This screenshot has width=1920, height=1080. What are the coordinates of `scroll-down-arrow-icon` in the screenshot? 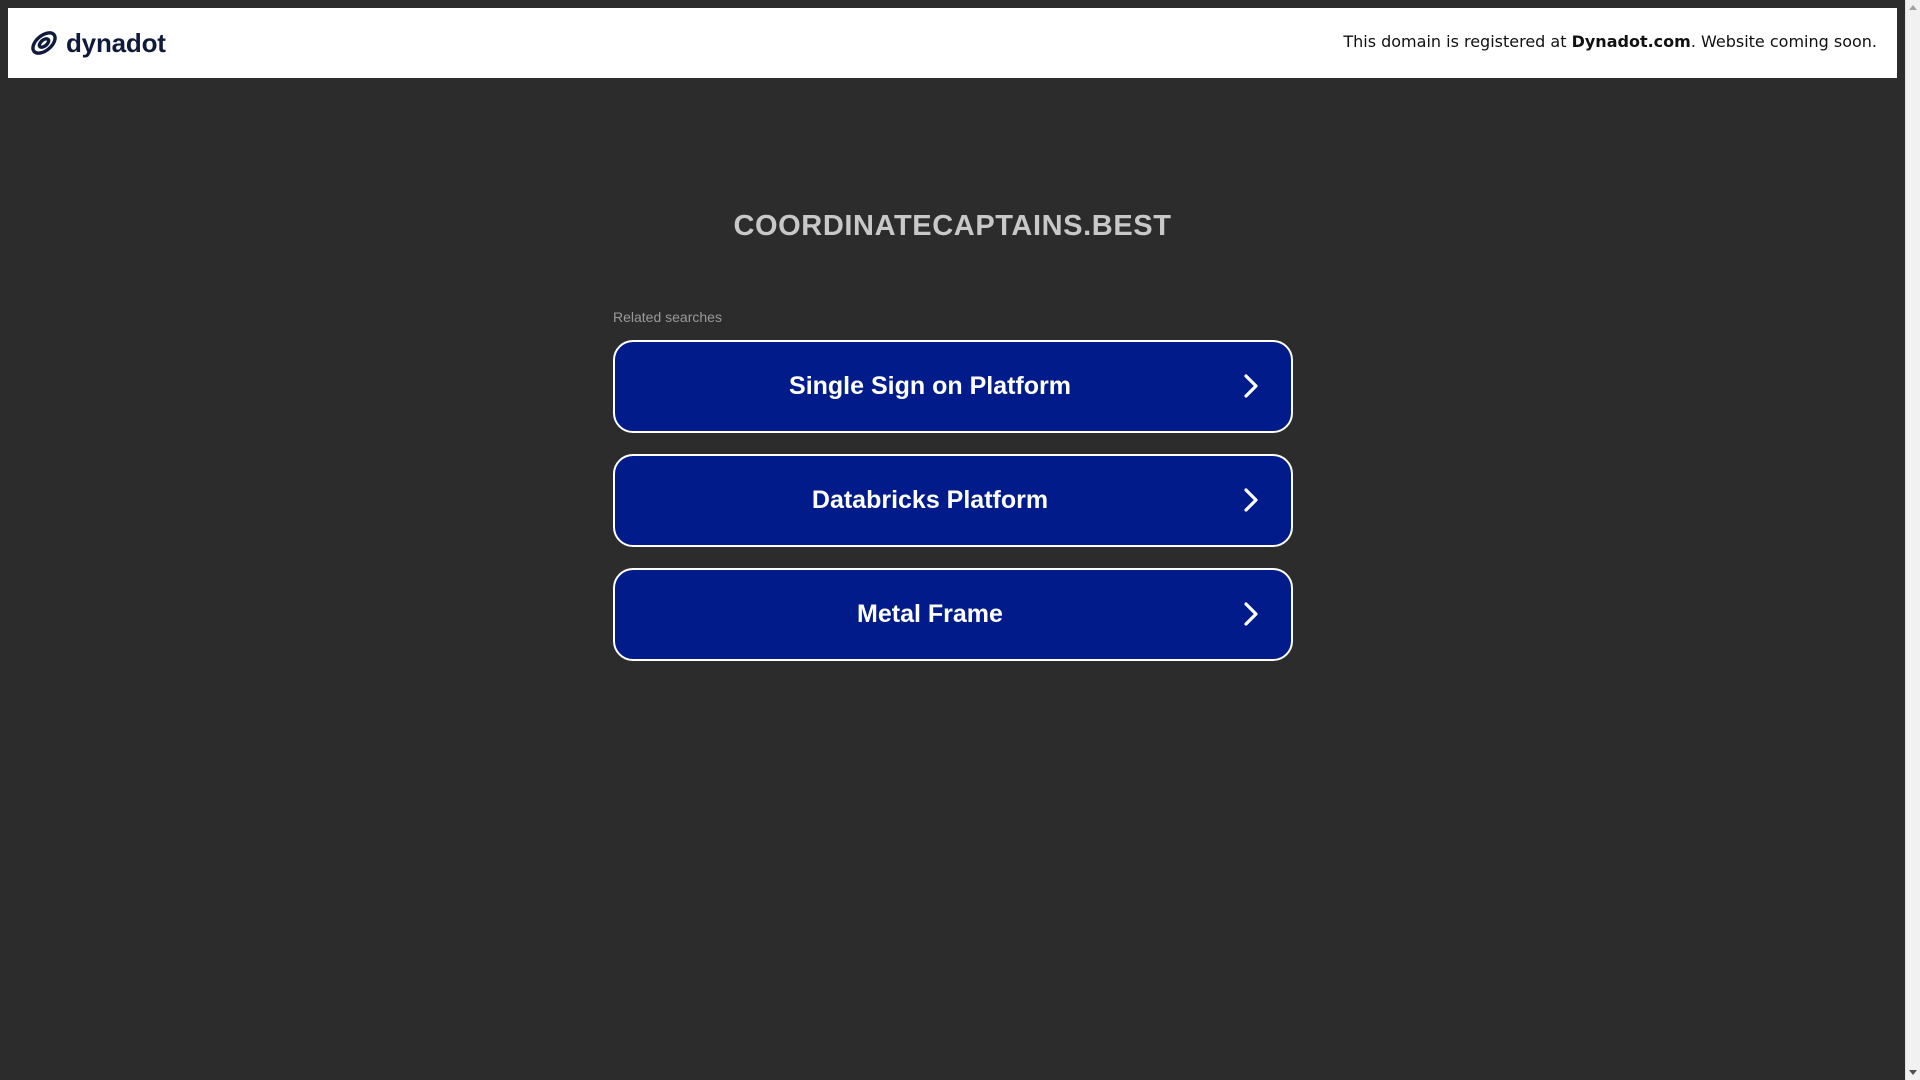 It's located at (1913, 1072).